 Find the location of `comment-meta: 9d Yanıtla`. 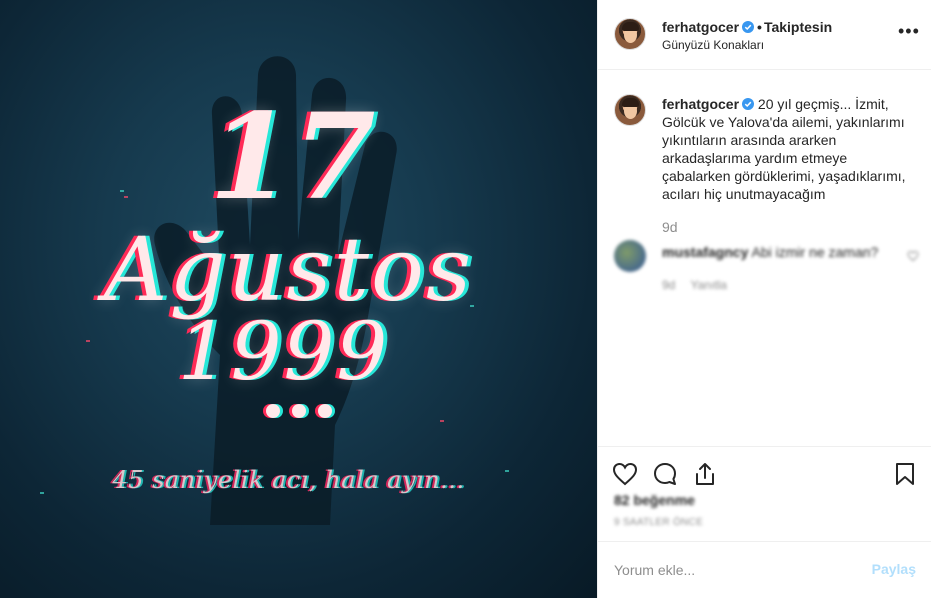

comment-meta: 9d Yanıtla is located at coordinates (700, 285).